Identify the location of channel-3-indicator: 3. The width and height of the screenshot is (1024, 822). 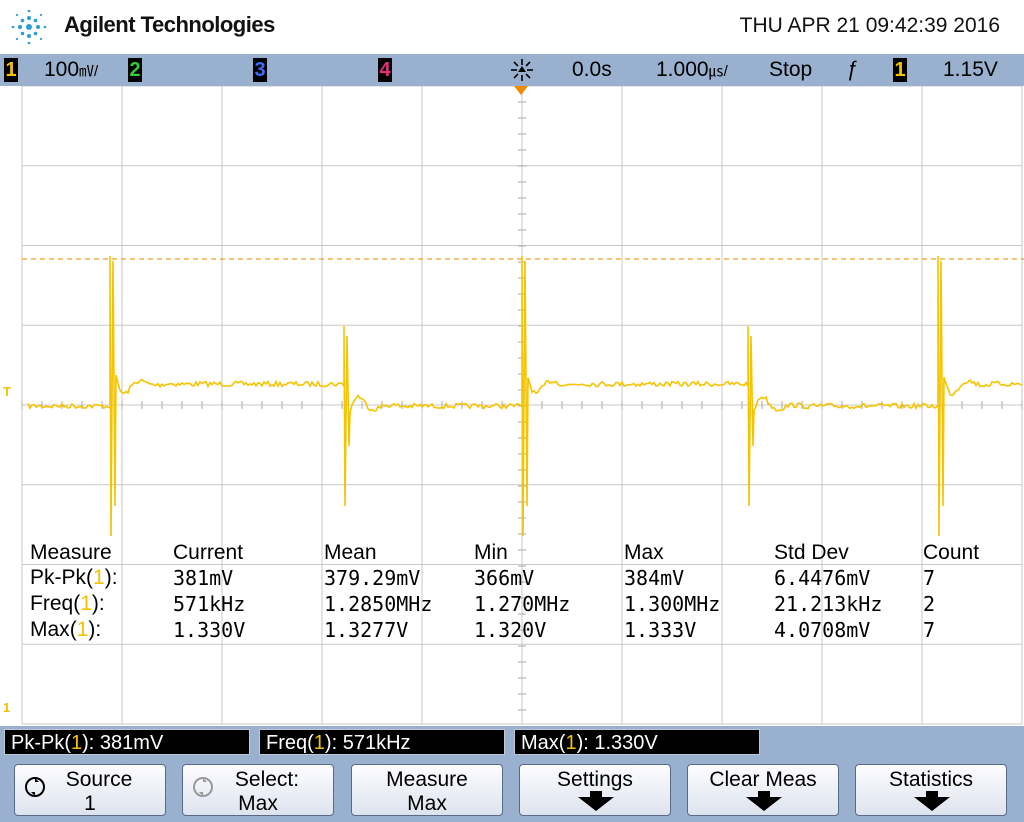
(260, 70).